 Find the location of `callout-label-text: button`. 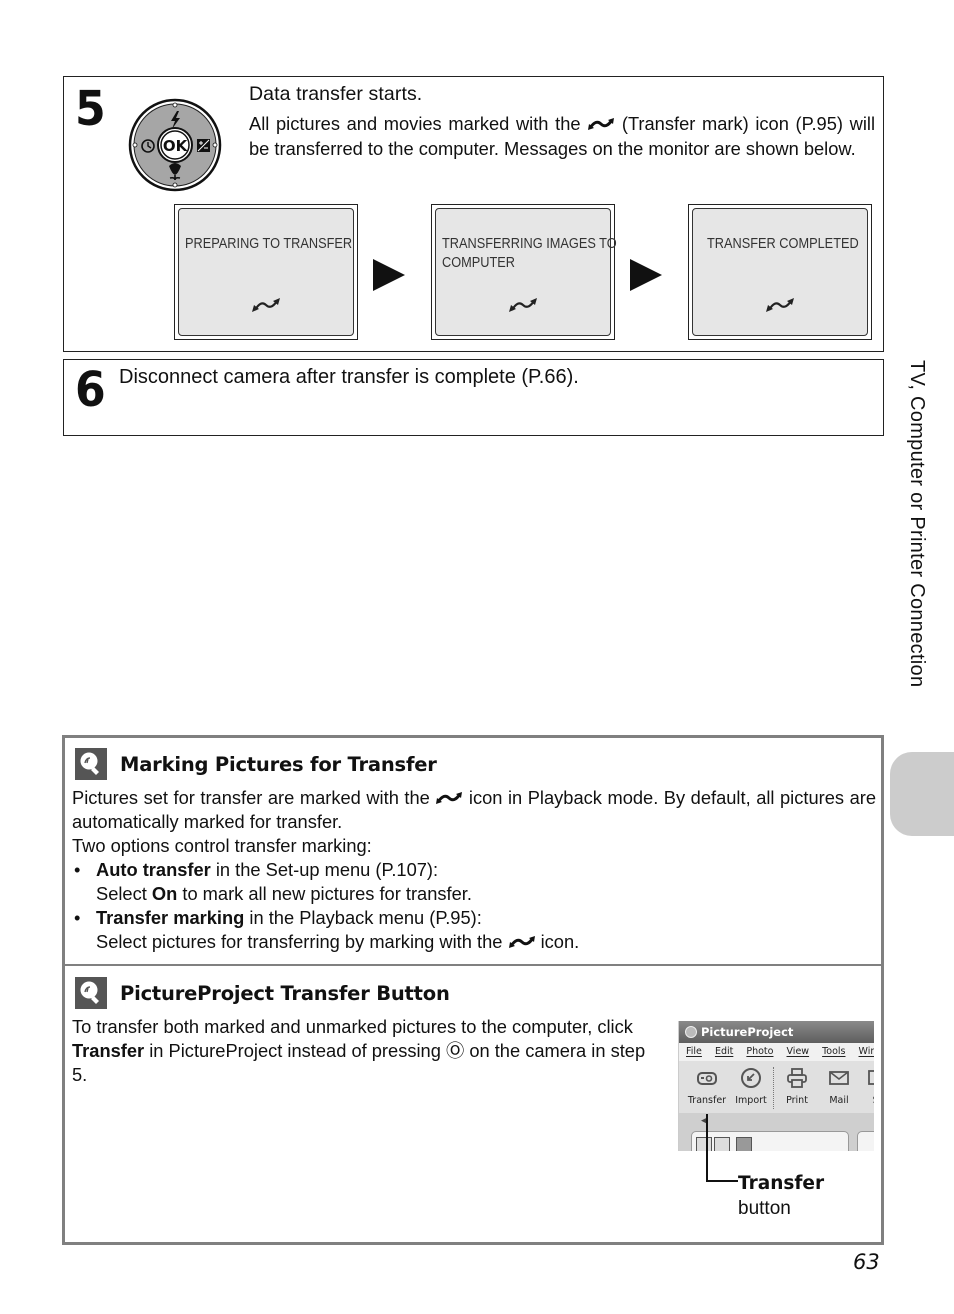

callout-label-text: button is located at coordinates (764, 1208).